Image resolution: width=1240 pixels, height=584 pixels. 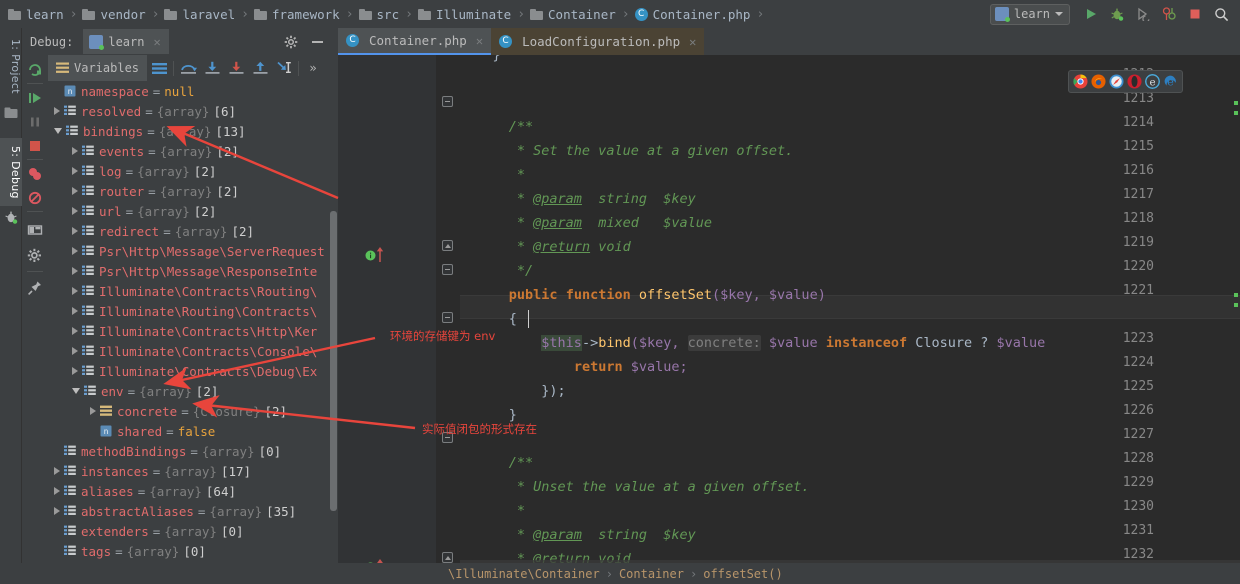 I want to click on variable-row: n namespace = null, so click(x=193, y=91).